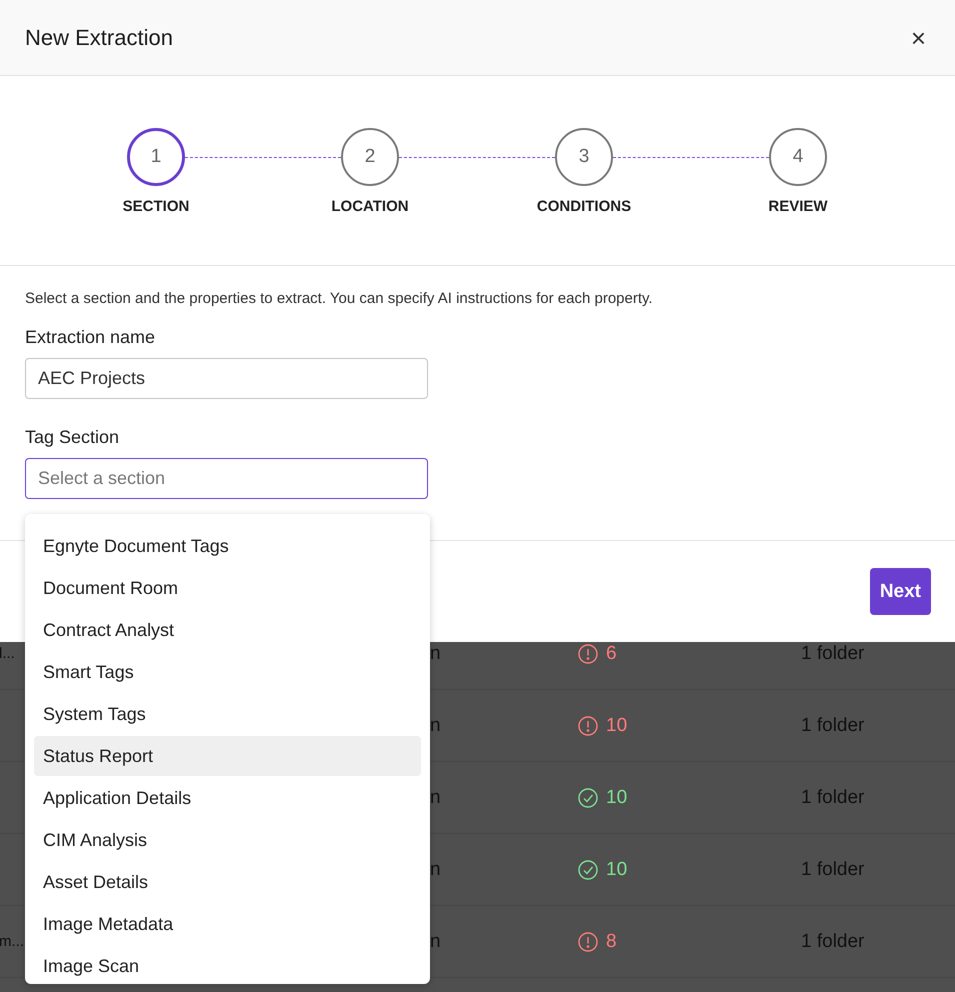 The width and height of the screenshot is (955, 992). What do you see at coordinates (900, 591) in the screenshot?
I see `next-button: Next` at bounding box center [900, 591].